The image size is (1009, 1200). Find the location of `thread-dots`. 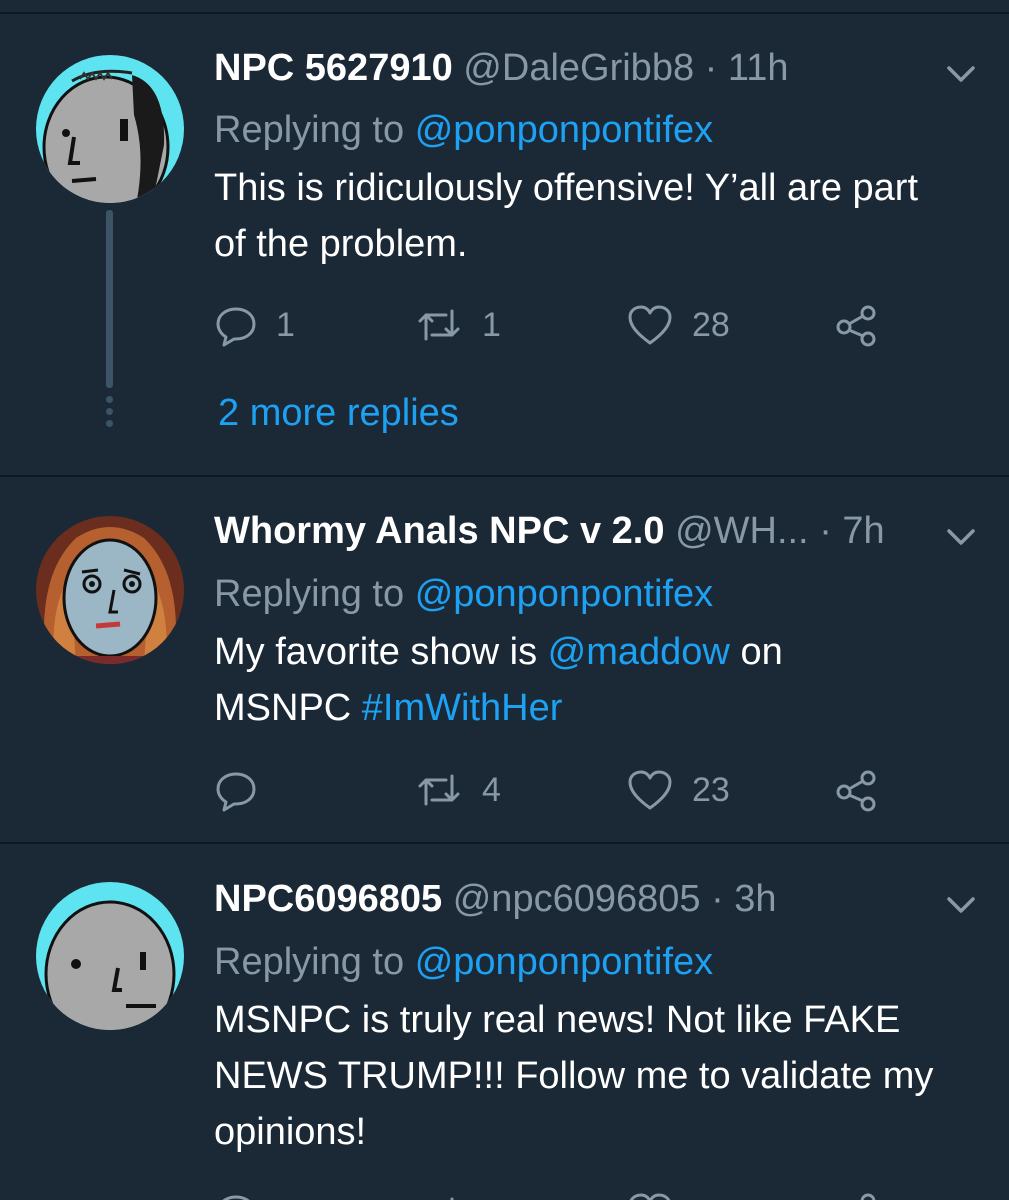

thread-dots is located at coordinates (109, 414).